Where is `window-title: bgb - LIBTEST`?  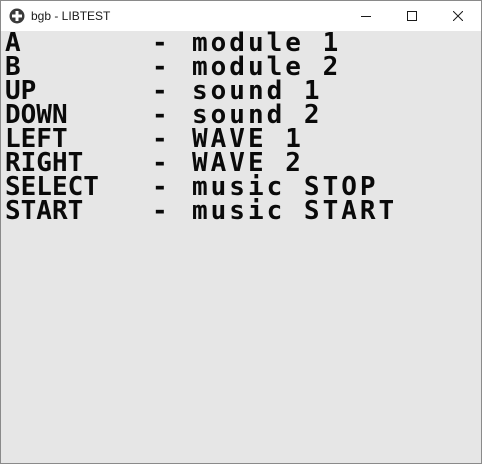
window-title: bgb - LIBTEST is located at coordinates (71, 16).